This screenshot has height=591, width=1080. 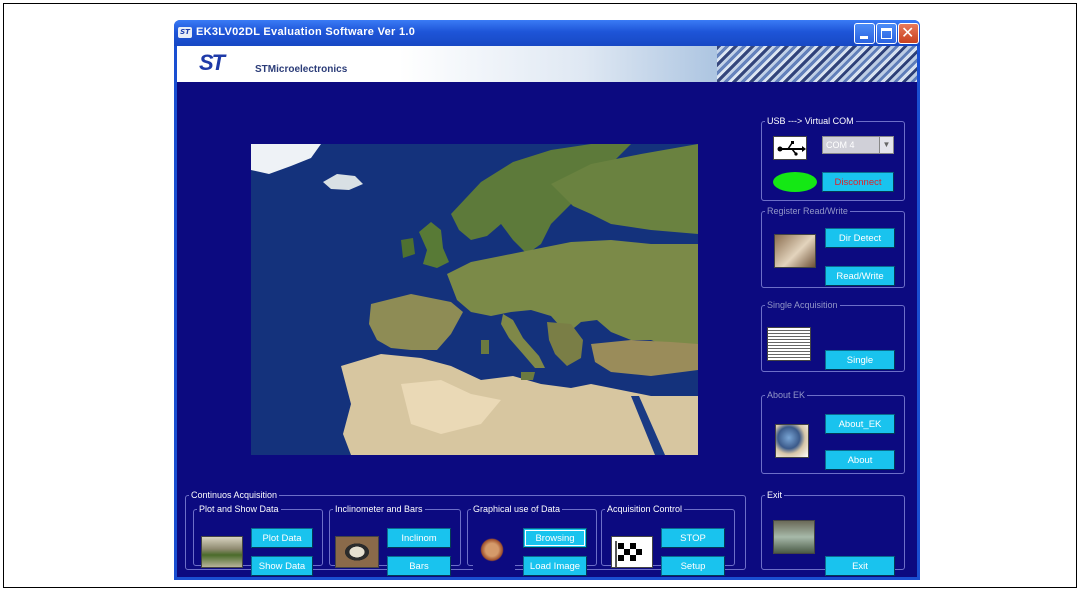 What do you see at coordinates (802, 305) in the screenshot?
I see `single-acquisition-legend: Single Acquisition` at bounding box center [802, 305].